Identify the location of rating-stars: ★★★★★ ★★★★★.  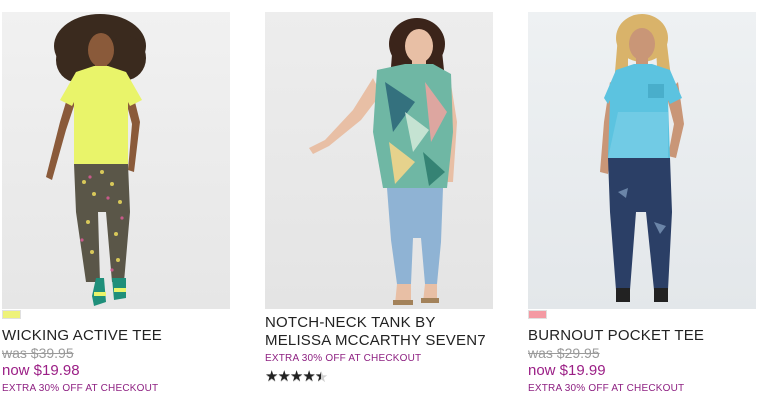
(379, 377).